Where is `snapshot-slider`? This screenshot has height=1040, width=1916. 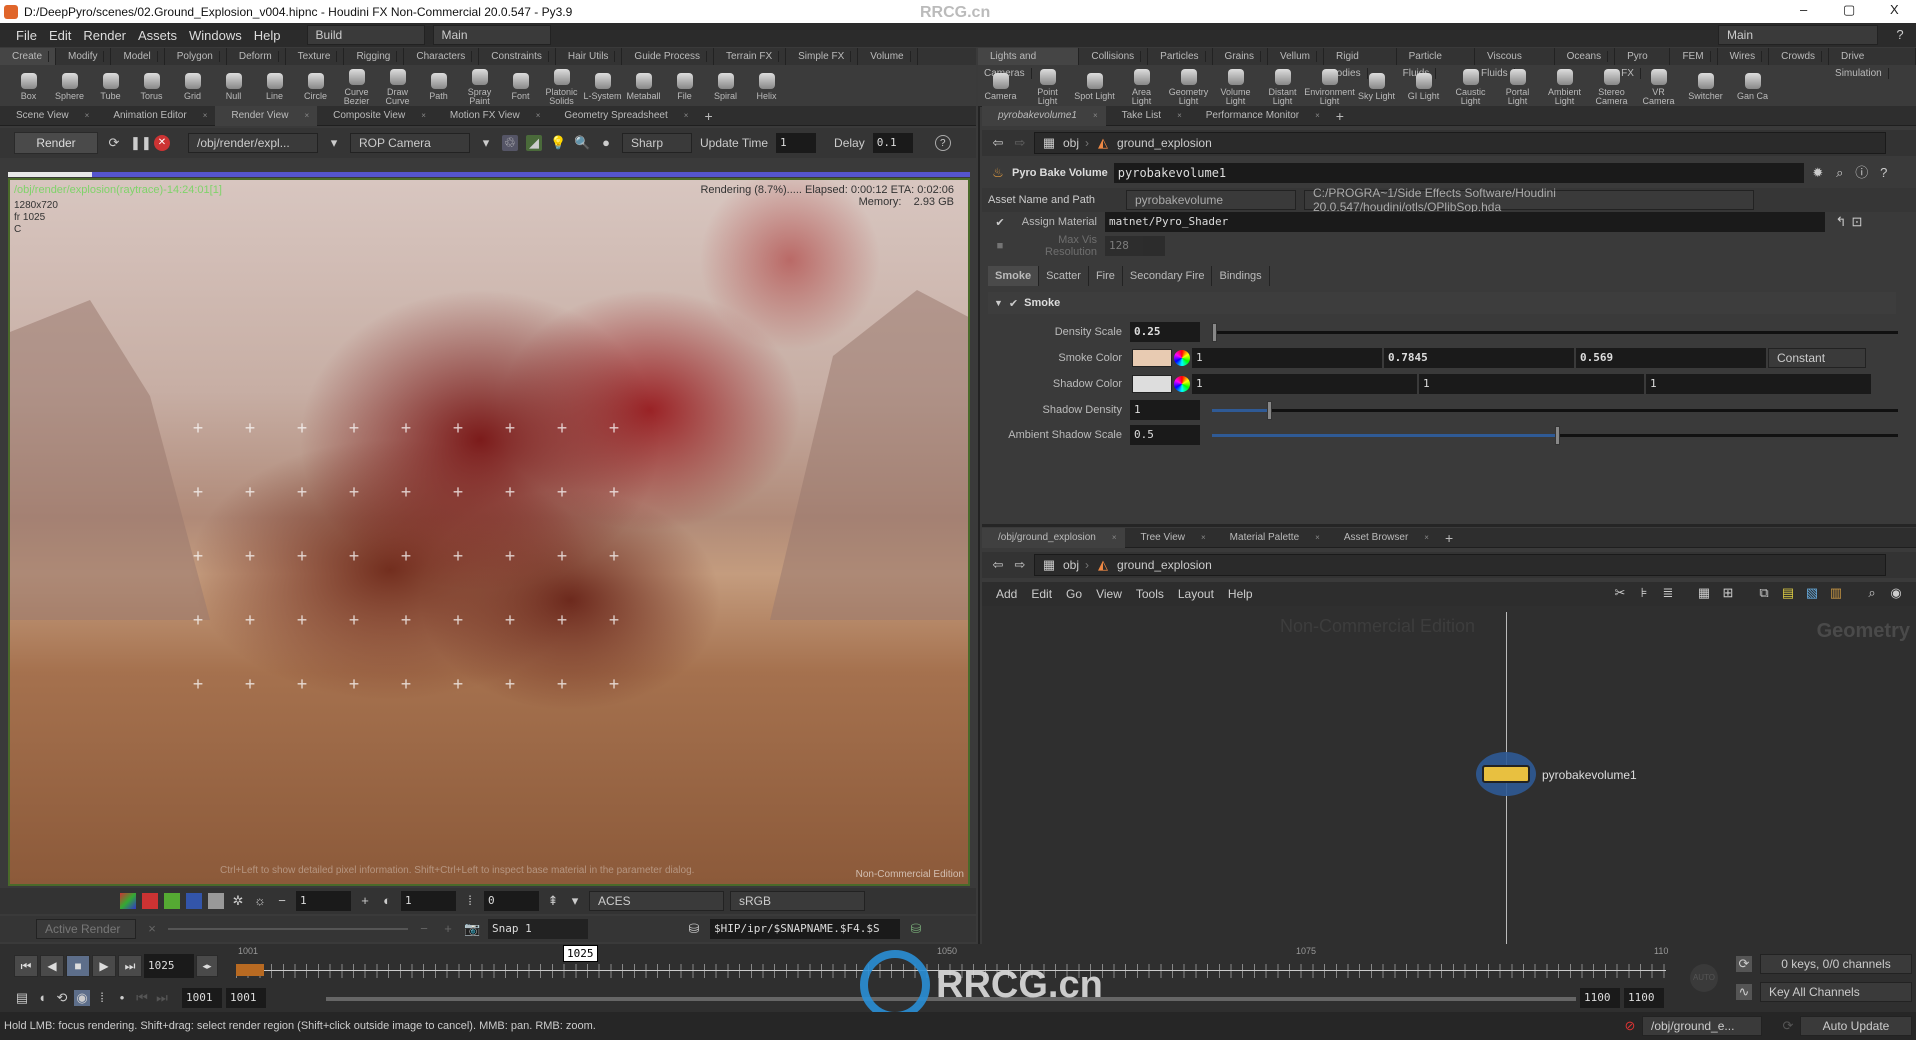 snapshot-slider is located at coordinates (288, 929).